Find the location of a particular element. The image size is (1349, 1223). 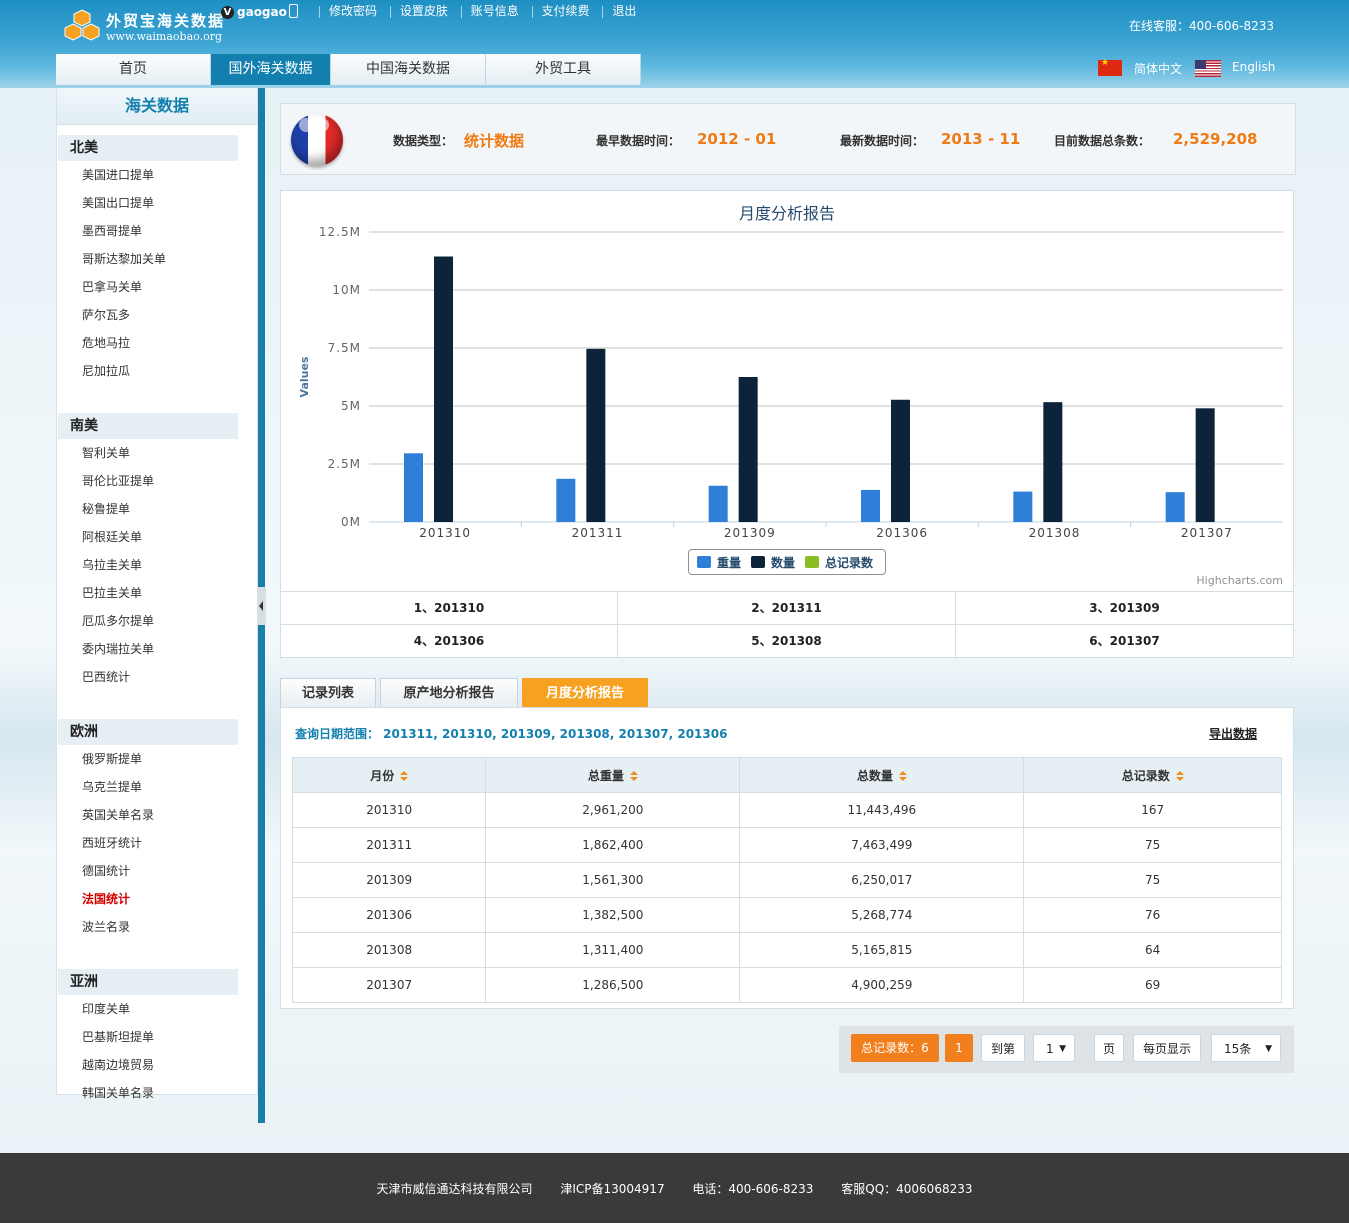

report-tabs: 记录列表 原产地分析报告 月度分析报告 is located at coordinates (466, 692).